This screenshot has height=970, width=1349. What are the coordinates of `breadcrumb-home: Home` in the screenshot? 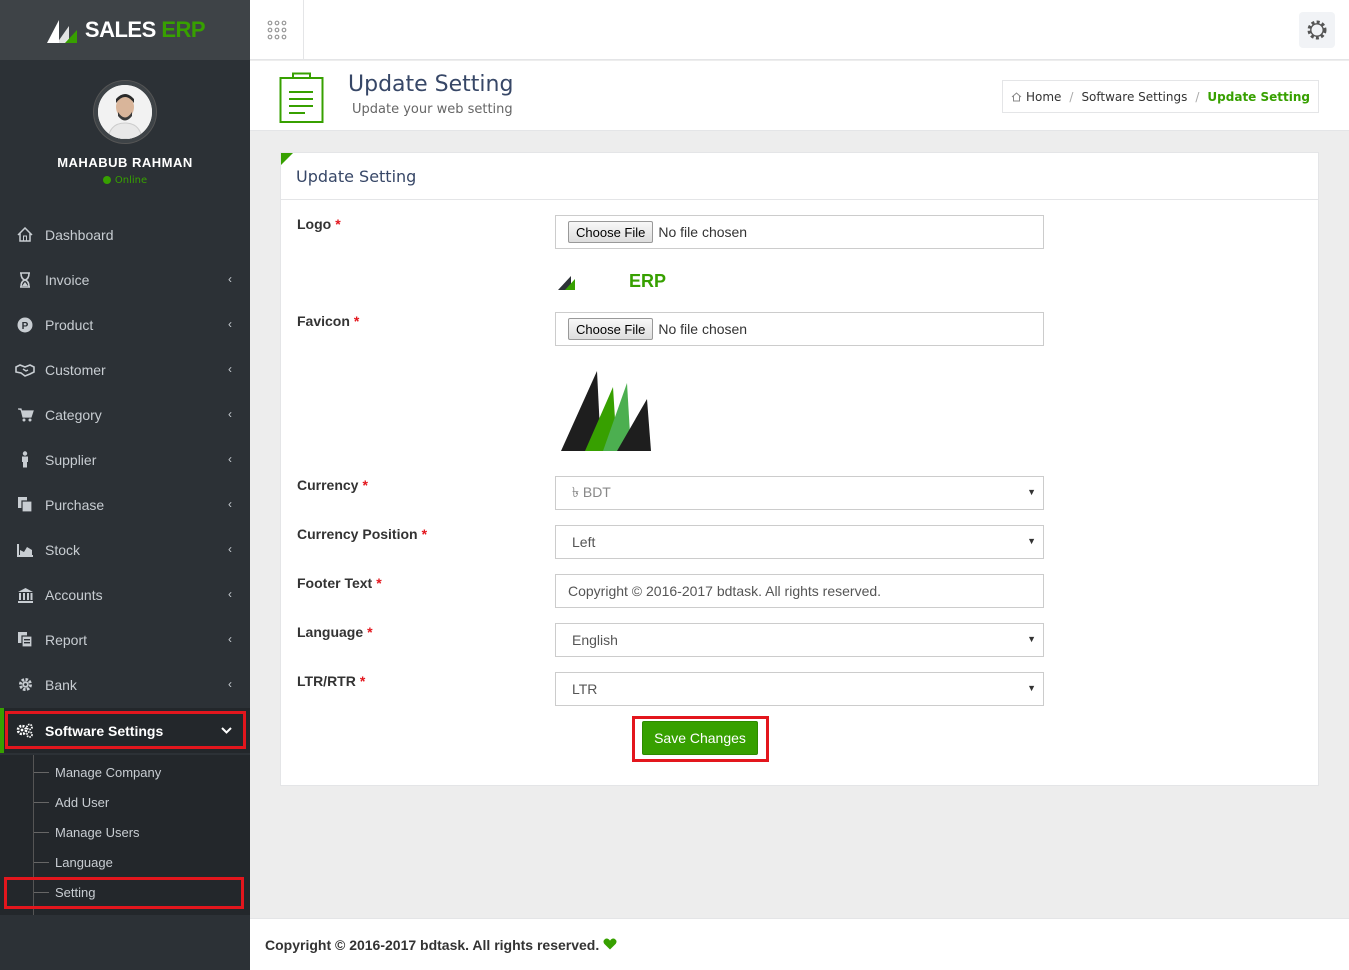 It's located at (1043, 97).